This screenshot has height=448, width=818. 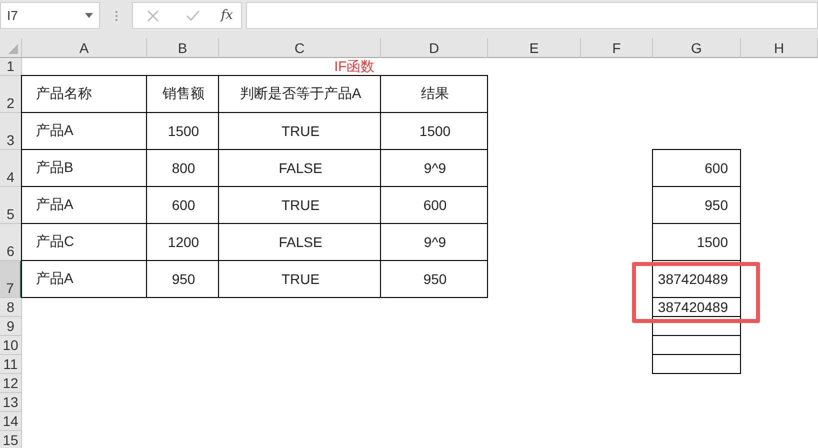 I want to click on table-cell: 结果, so click(x=434, y=94).